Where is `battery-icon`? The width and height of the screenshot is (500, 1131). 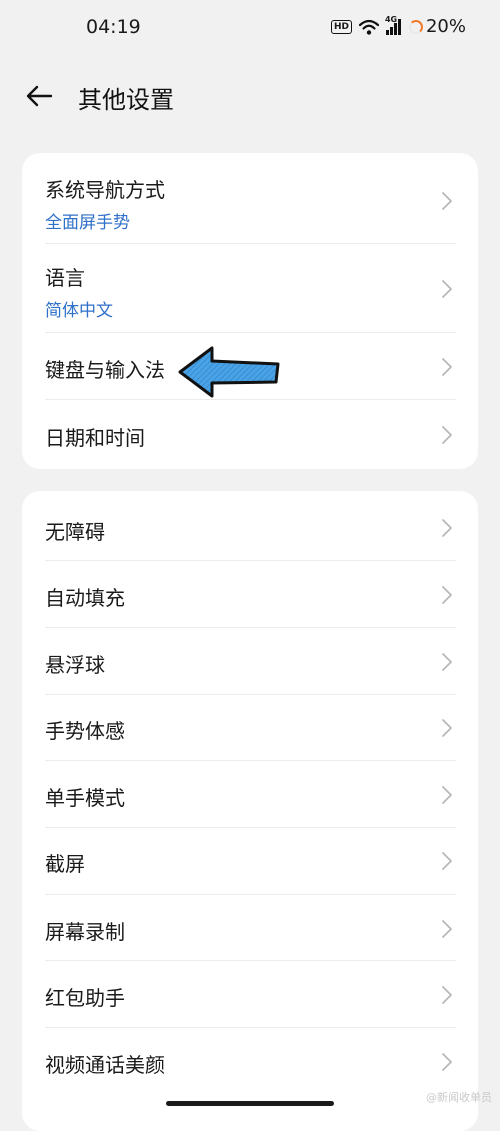 battery-icon is located at coordinates (415, 26).